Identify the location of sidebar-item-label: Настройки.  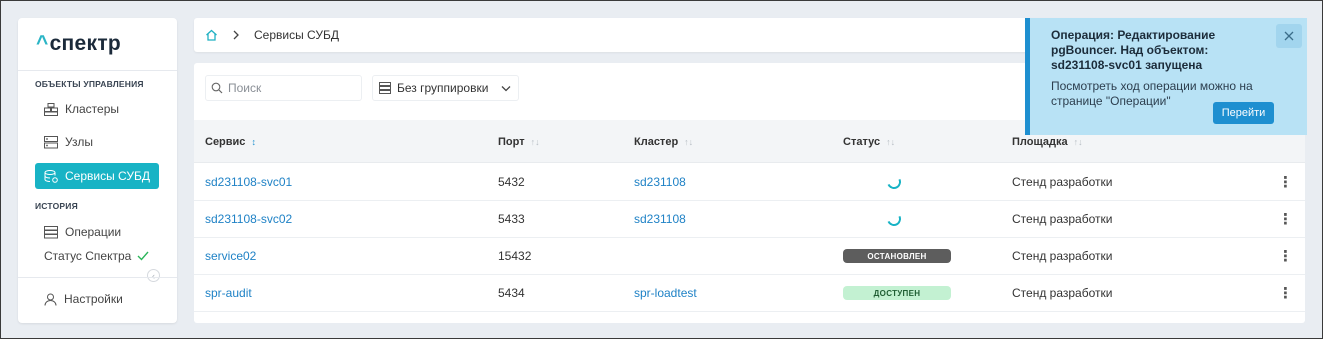
(93, 299).